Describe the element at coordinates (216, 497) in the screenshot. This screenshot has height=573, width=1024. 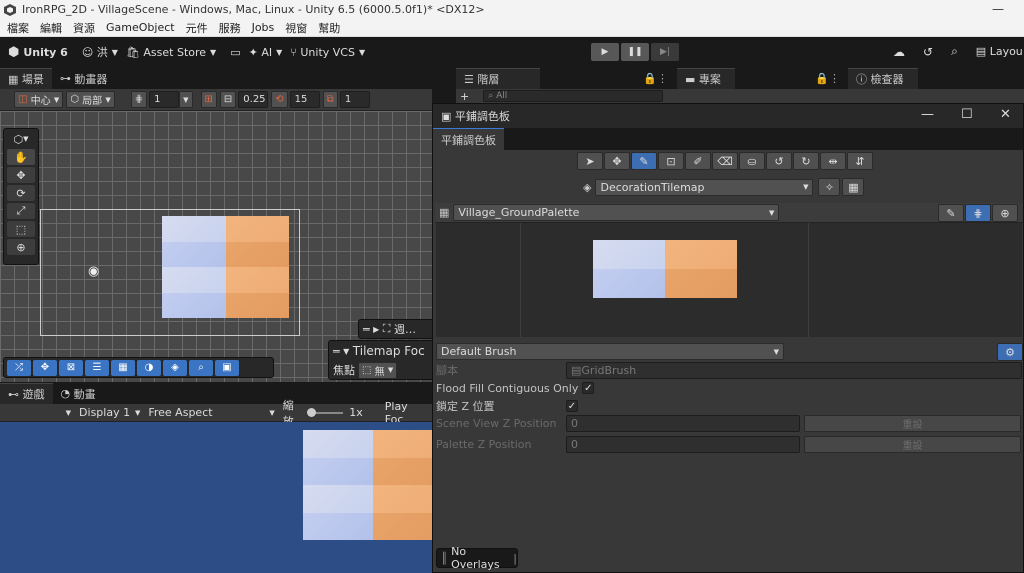
I see `game-viewport` at that location.